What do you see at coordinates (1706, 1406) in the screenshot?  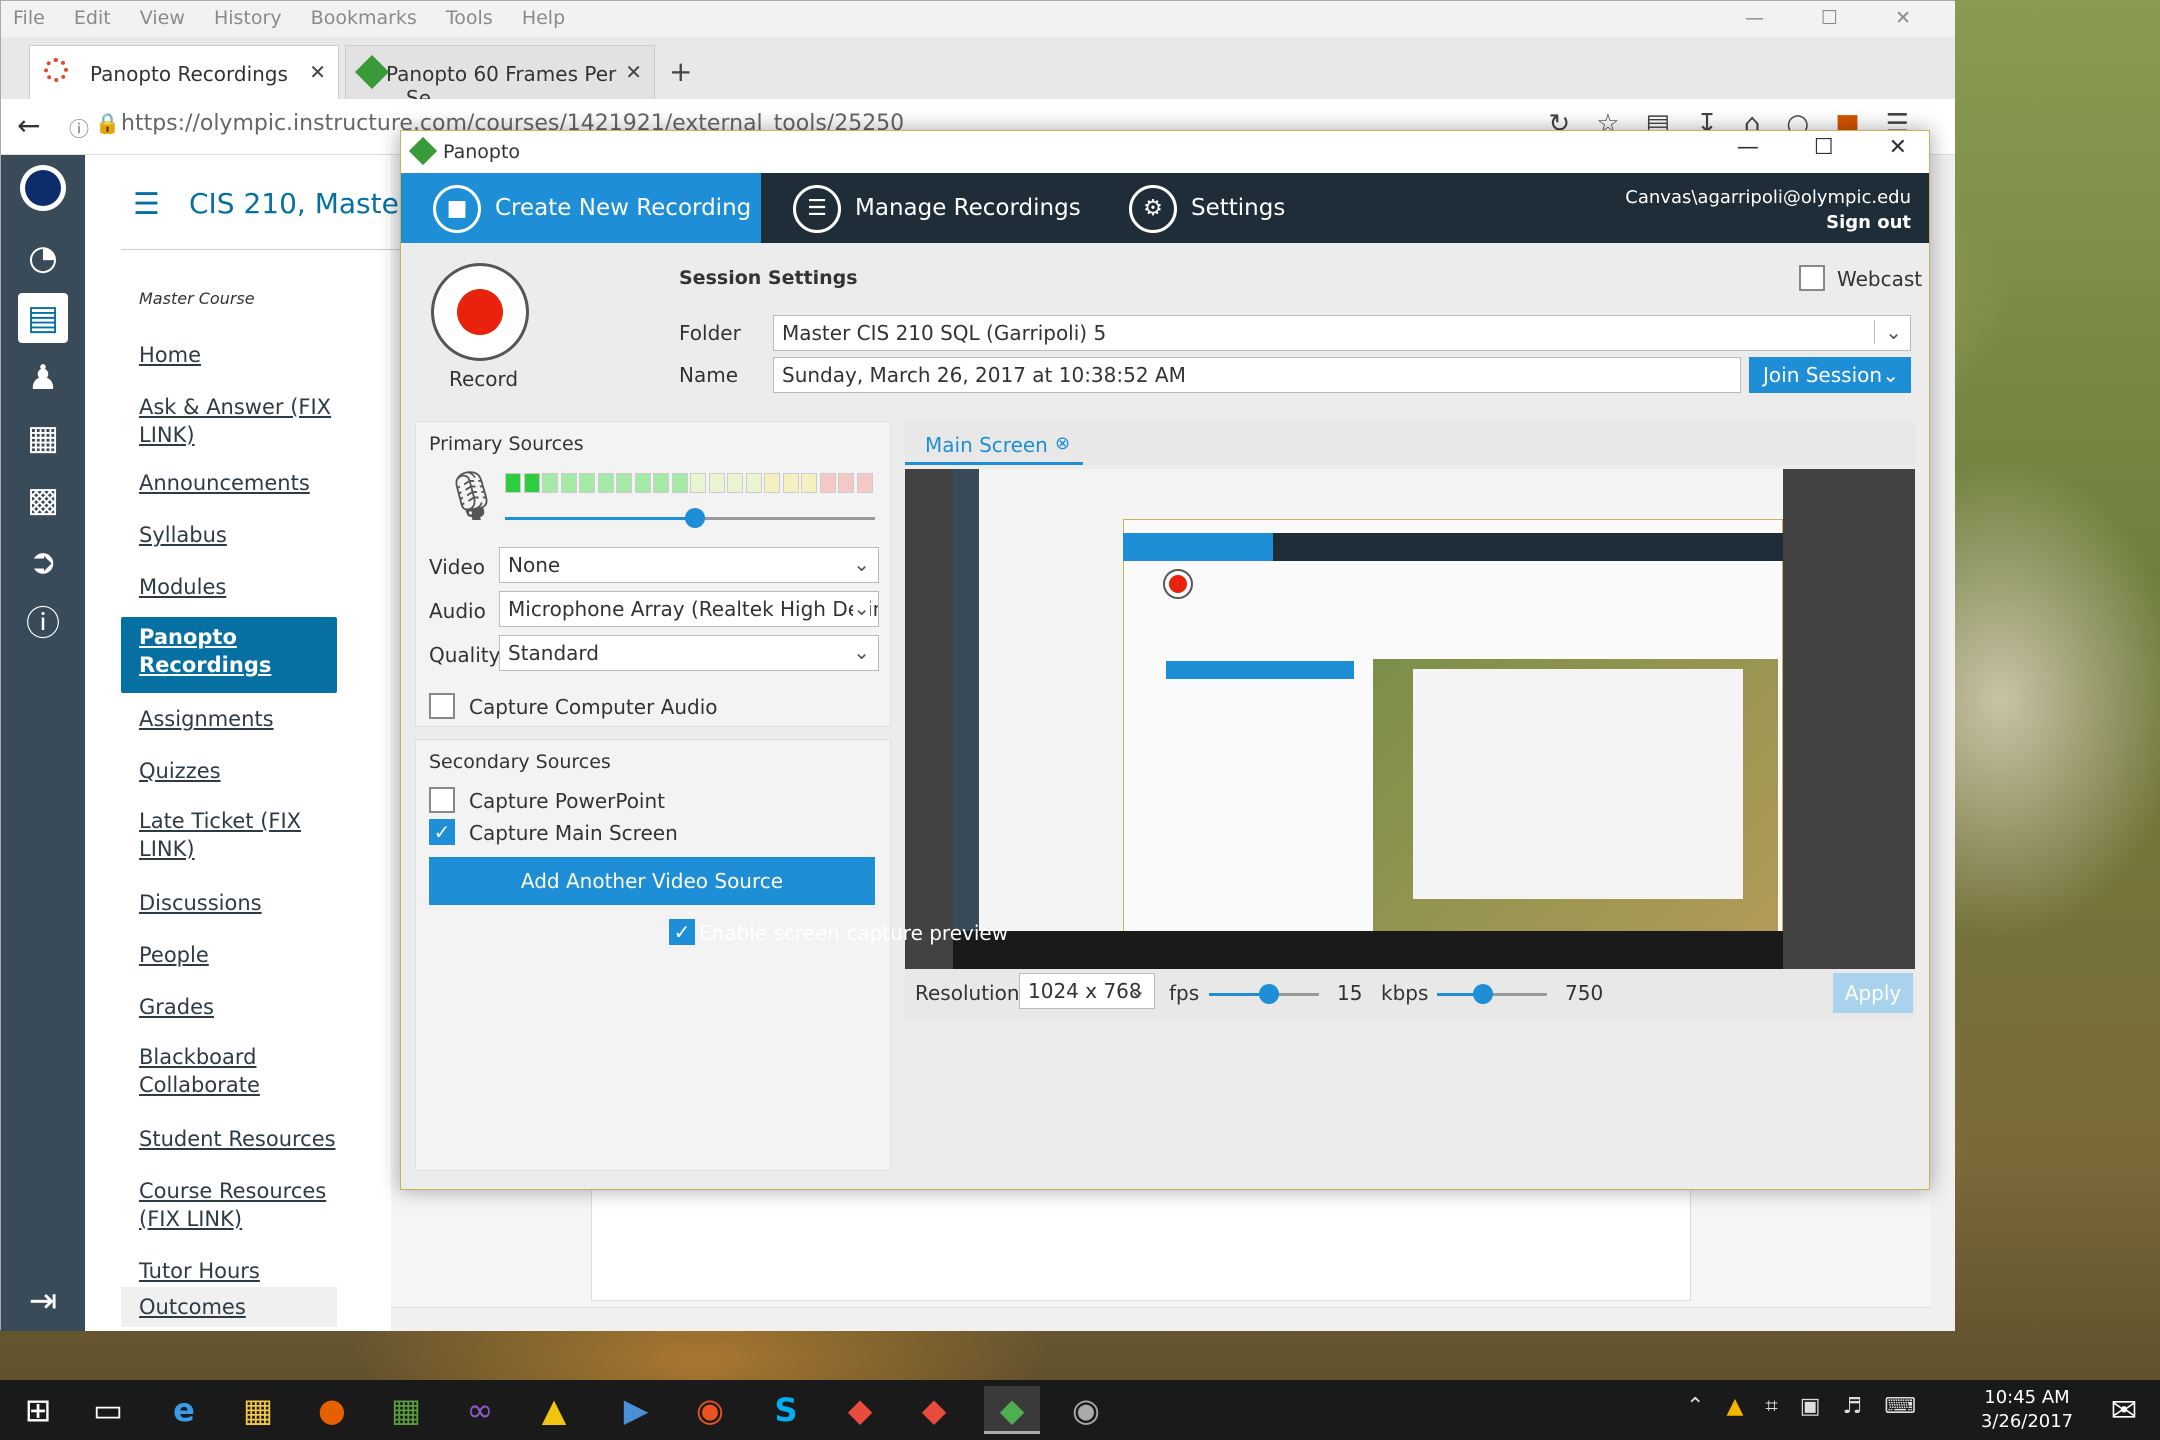 I see `tray-chevron-icon: ⌃` at bounding box center [1706, 1406].